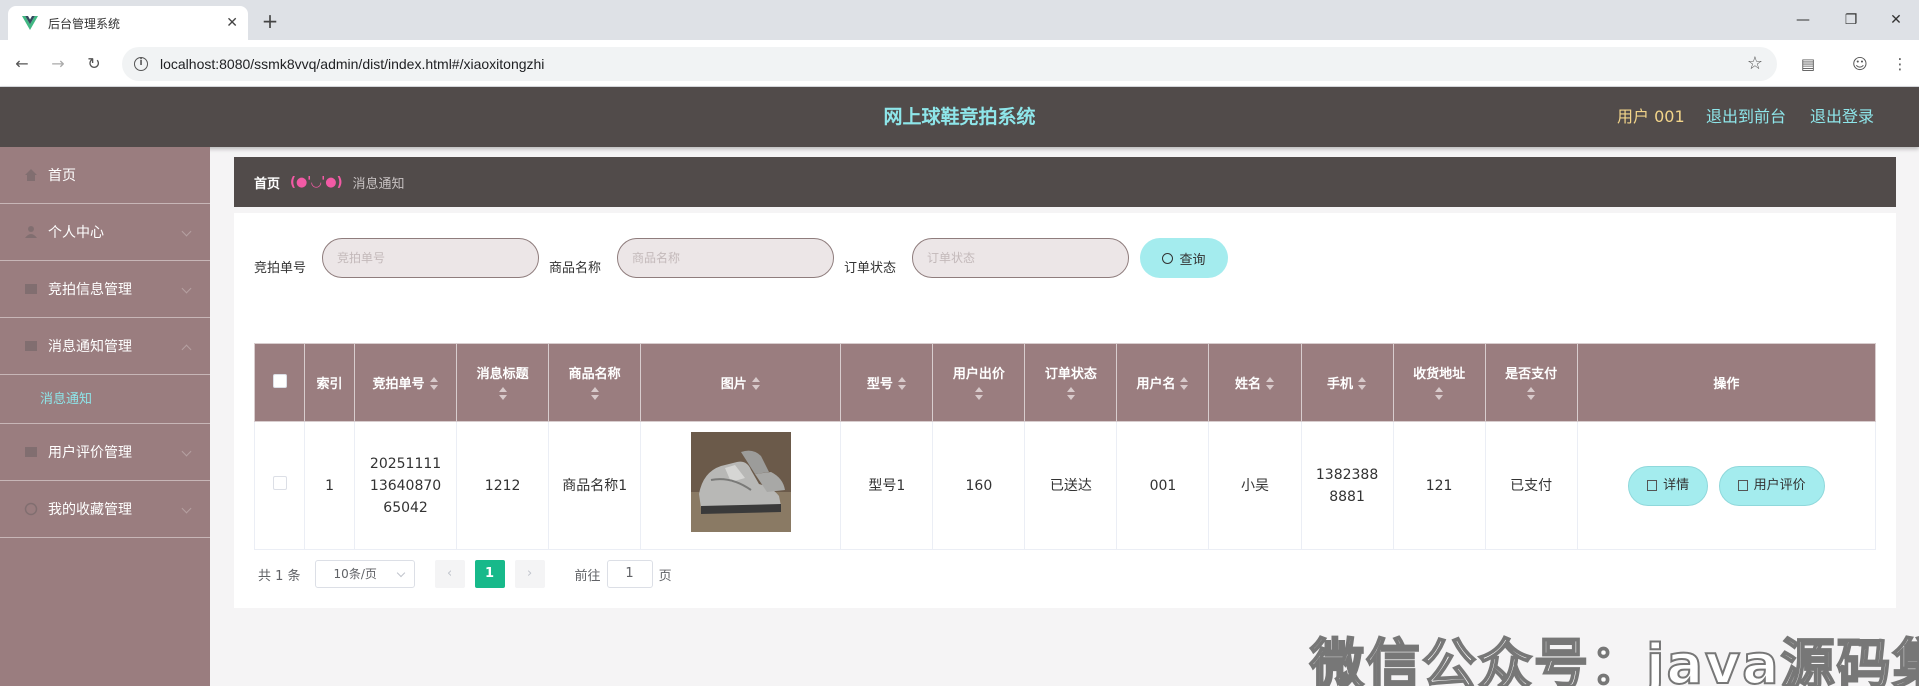 Image resolution: width=1919 pixels, height=686 pixels. I want to click on col-header-title: 消息标题, so click(503, 382).